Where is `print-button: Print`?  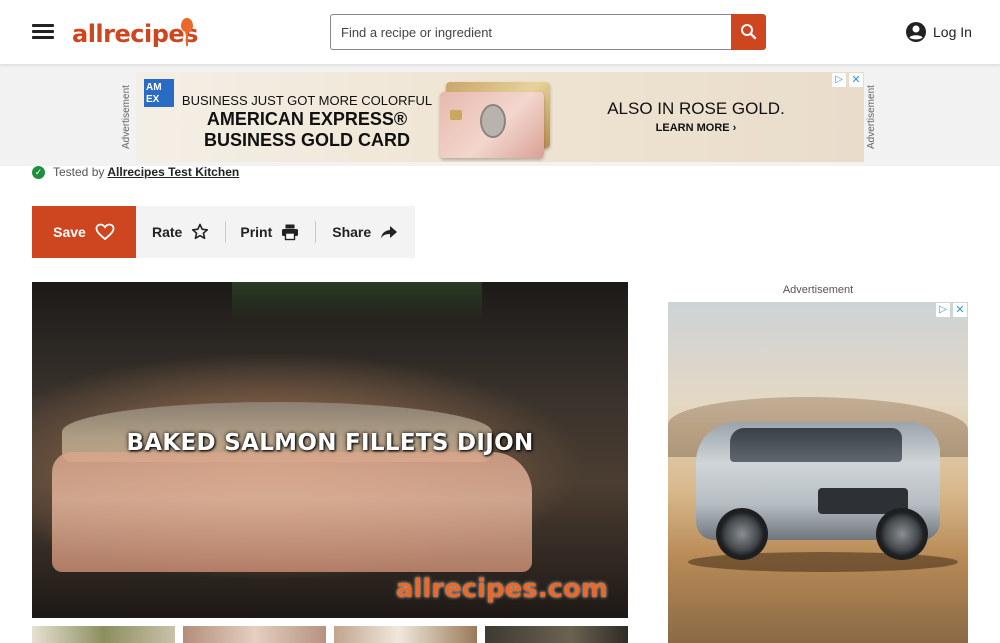 print-button: Print is located at coordinates (269, 232).